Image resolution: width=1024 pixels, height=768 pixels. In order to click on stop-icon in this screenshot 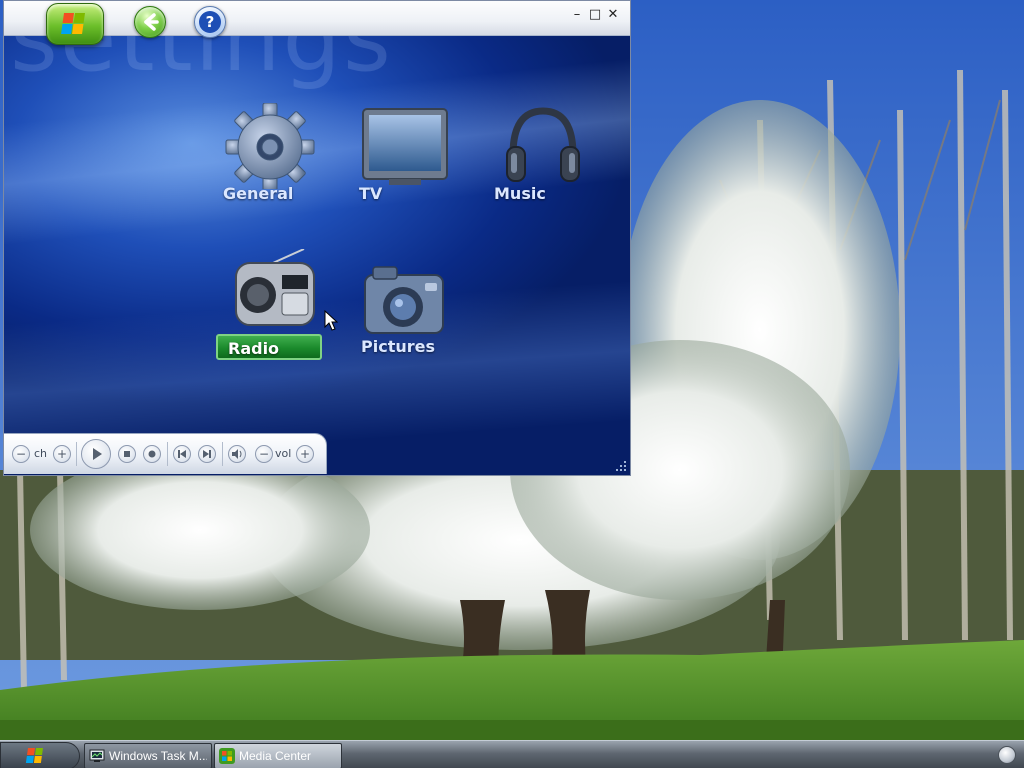, I will do `click(127, 454)`.